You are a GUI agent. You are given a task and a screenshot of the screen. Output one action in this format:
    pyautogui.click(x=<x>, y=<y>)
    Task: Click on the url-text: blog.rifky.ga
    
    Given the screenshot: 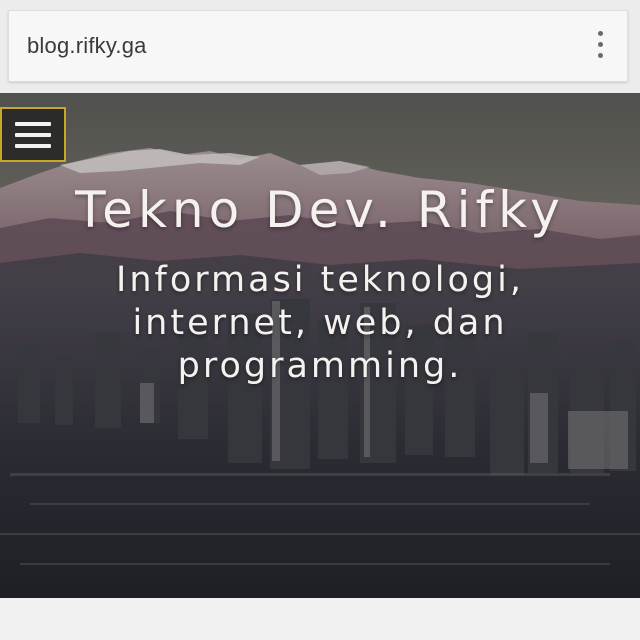 What is the action you would take?
    pyautogui.click(x=87, y=46)
    